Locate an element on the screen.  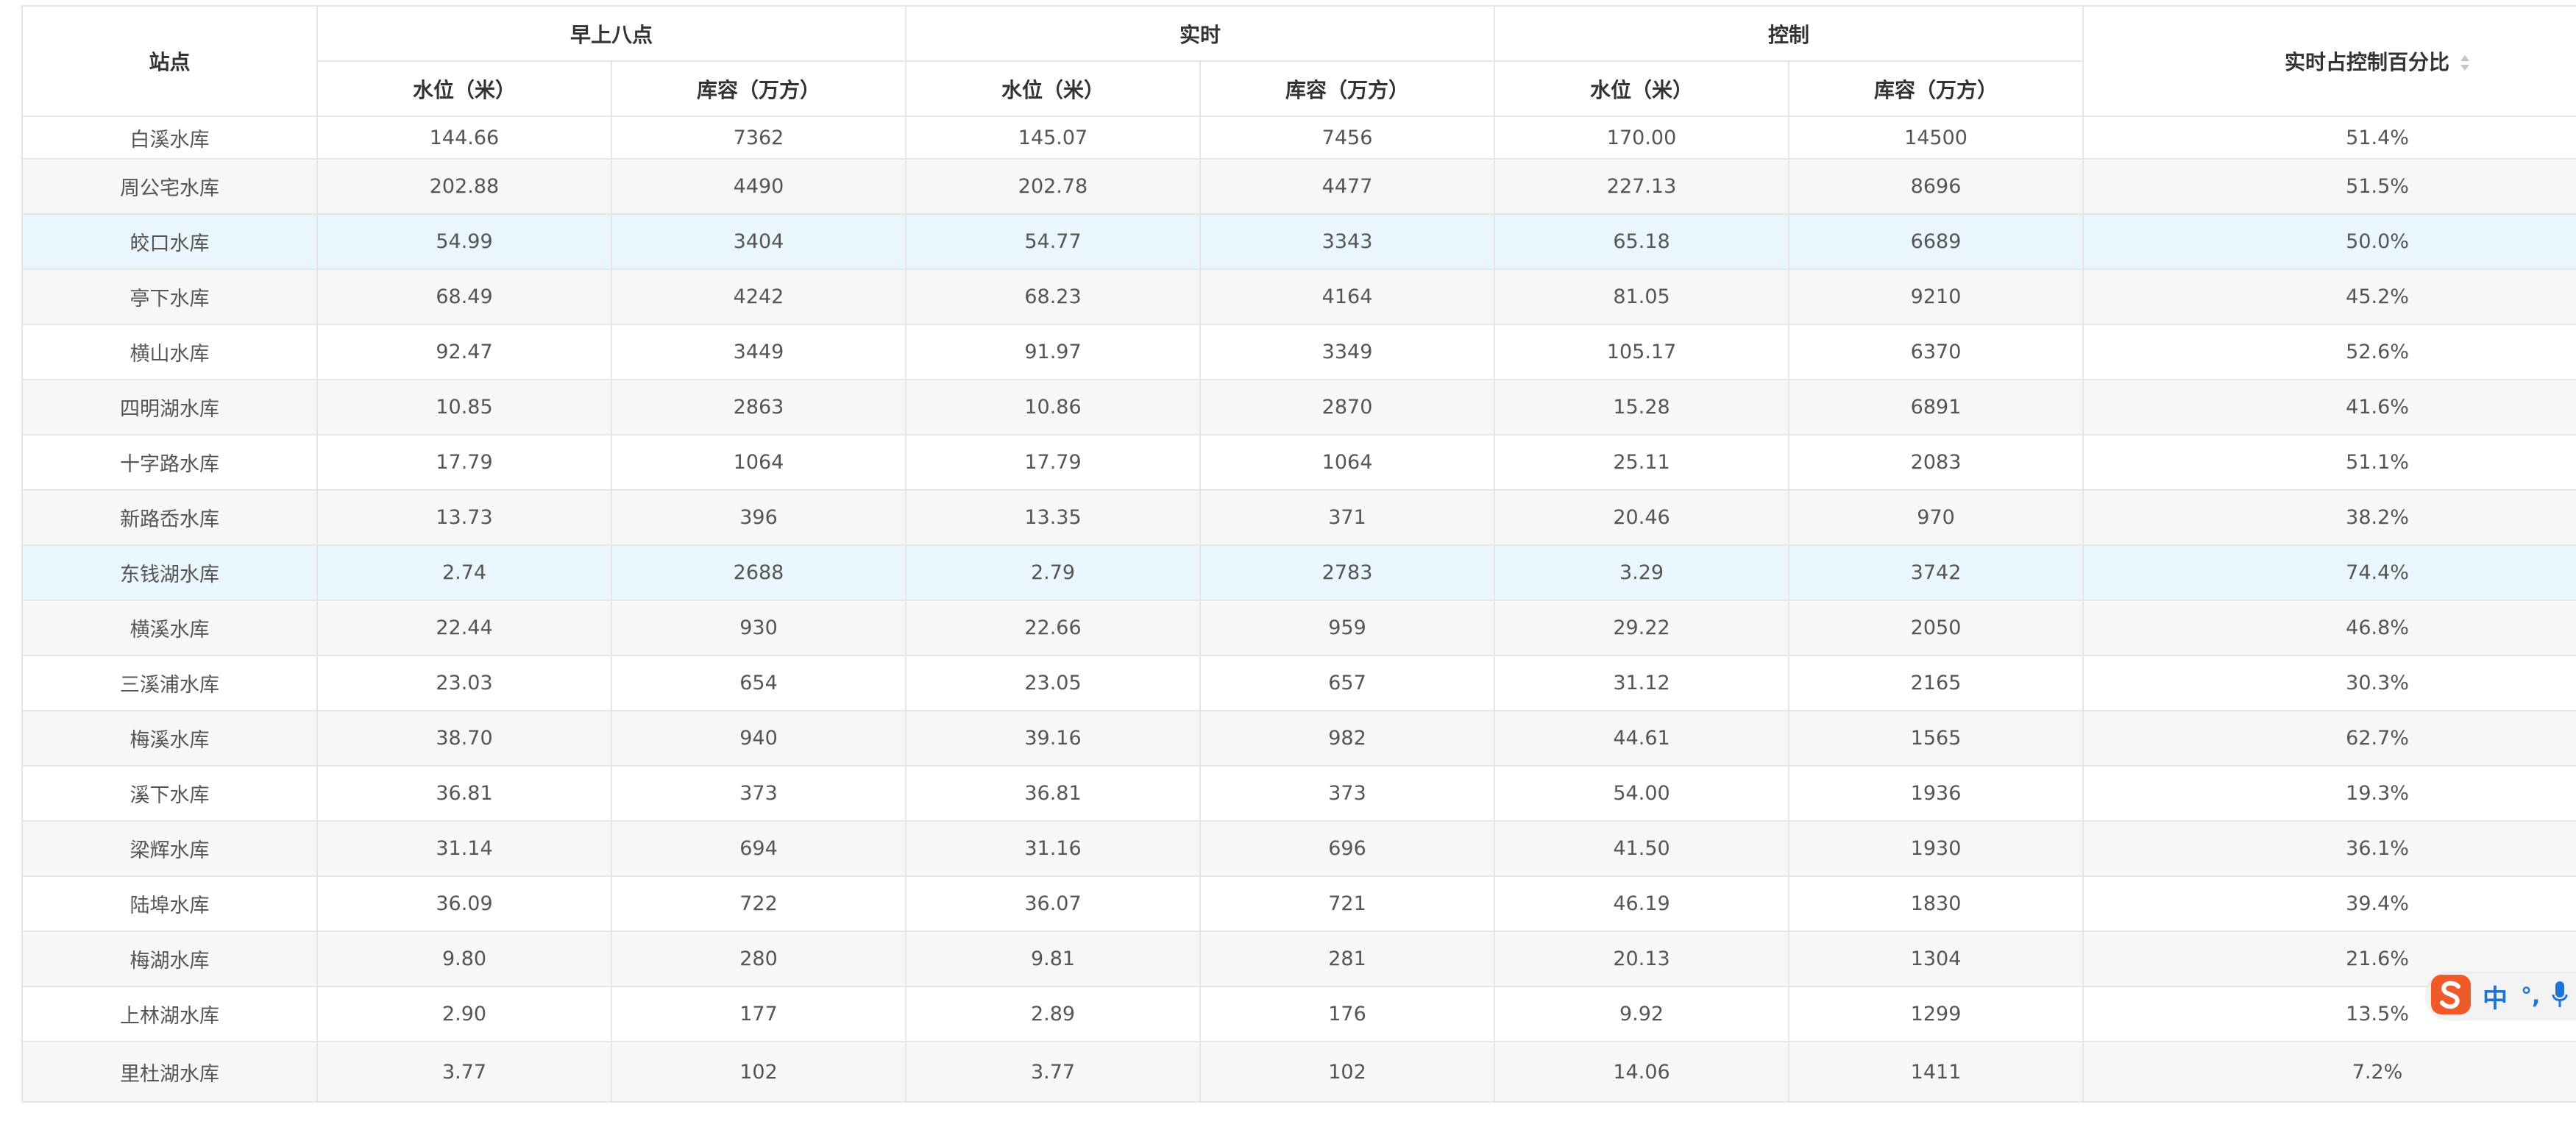
header-group-realtime: 实时 is located at coordinates (1200, 33).